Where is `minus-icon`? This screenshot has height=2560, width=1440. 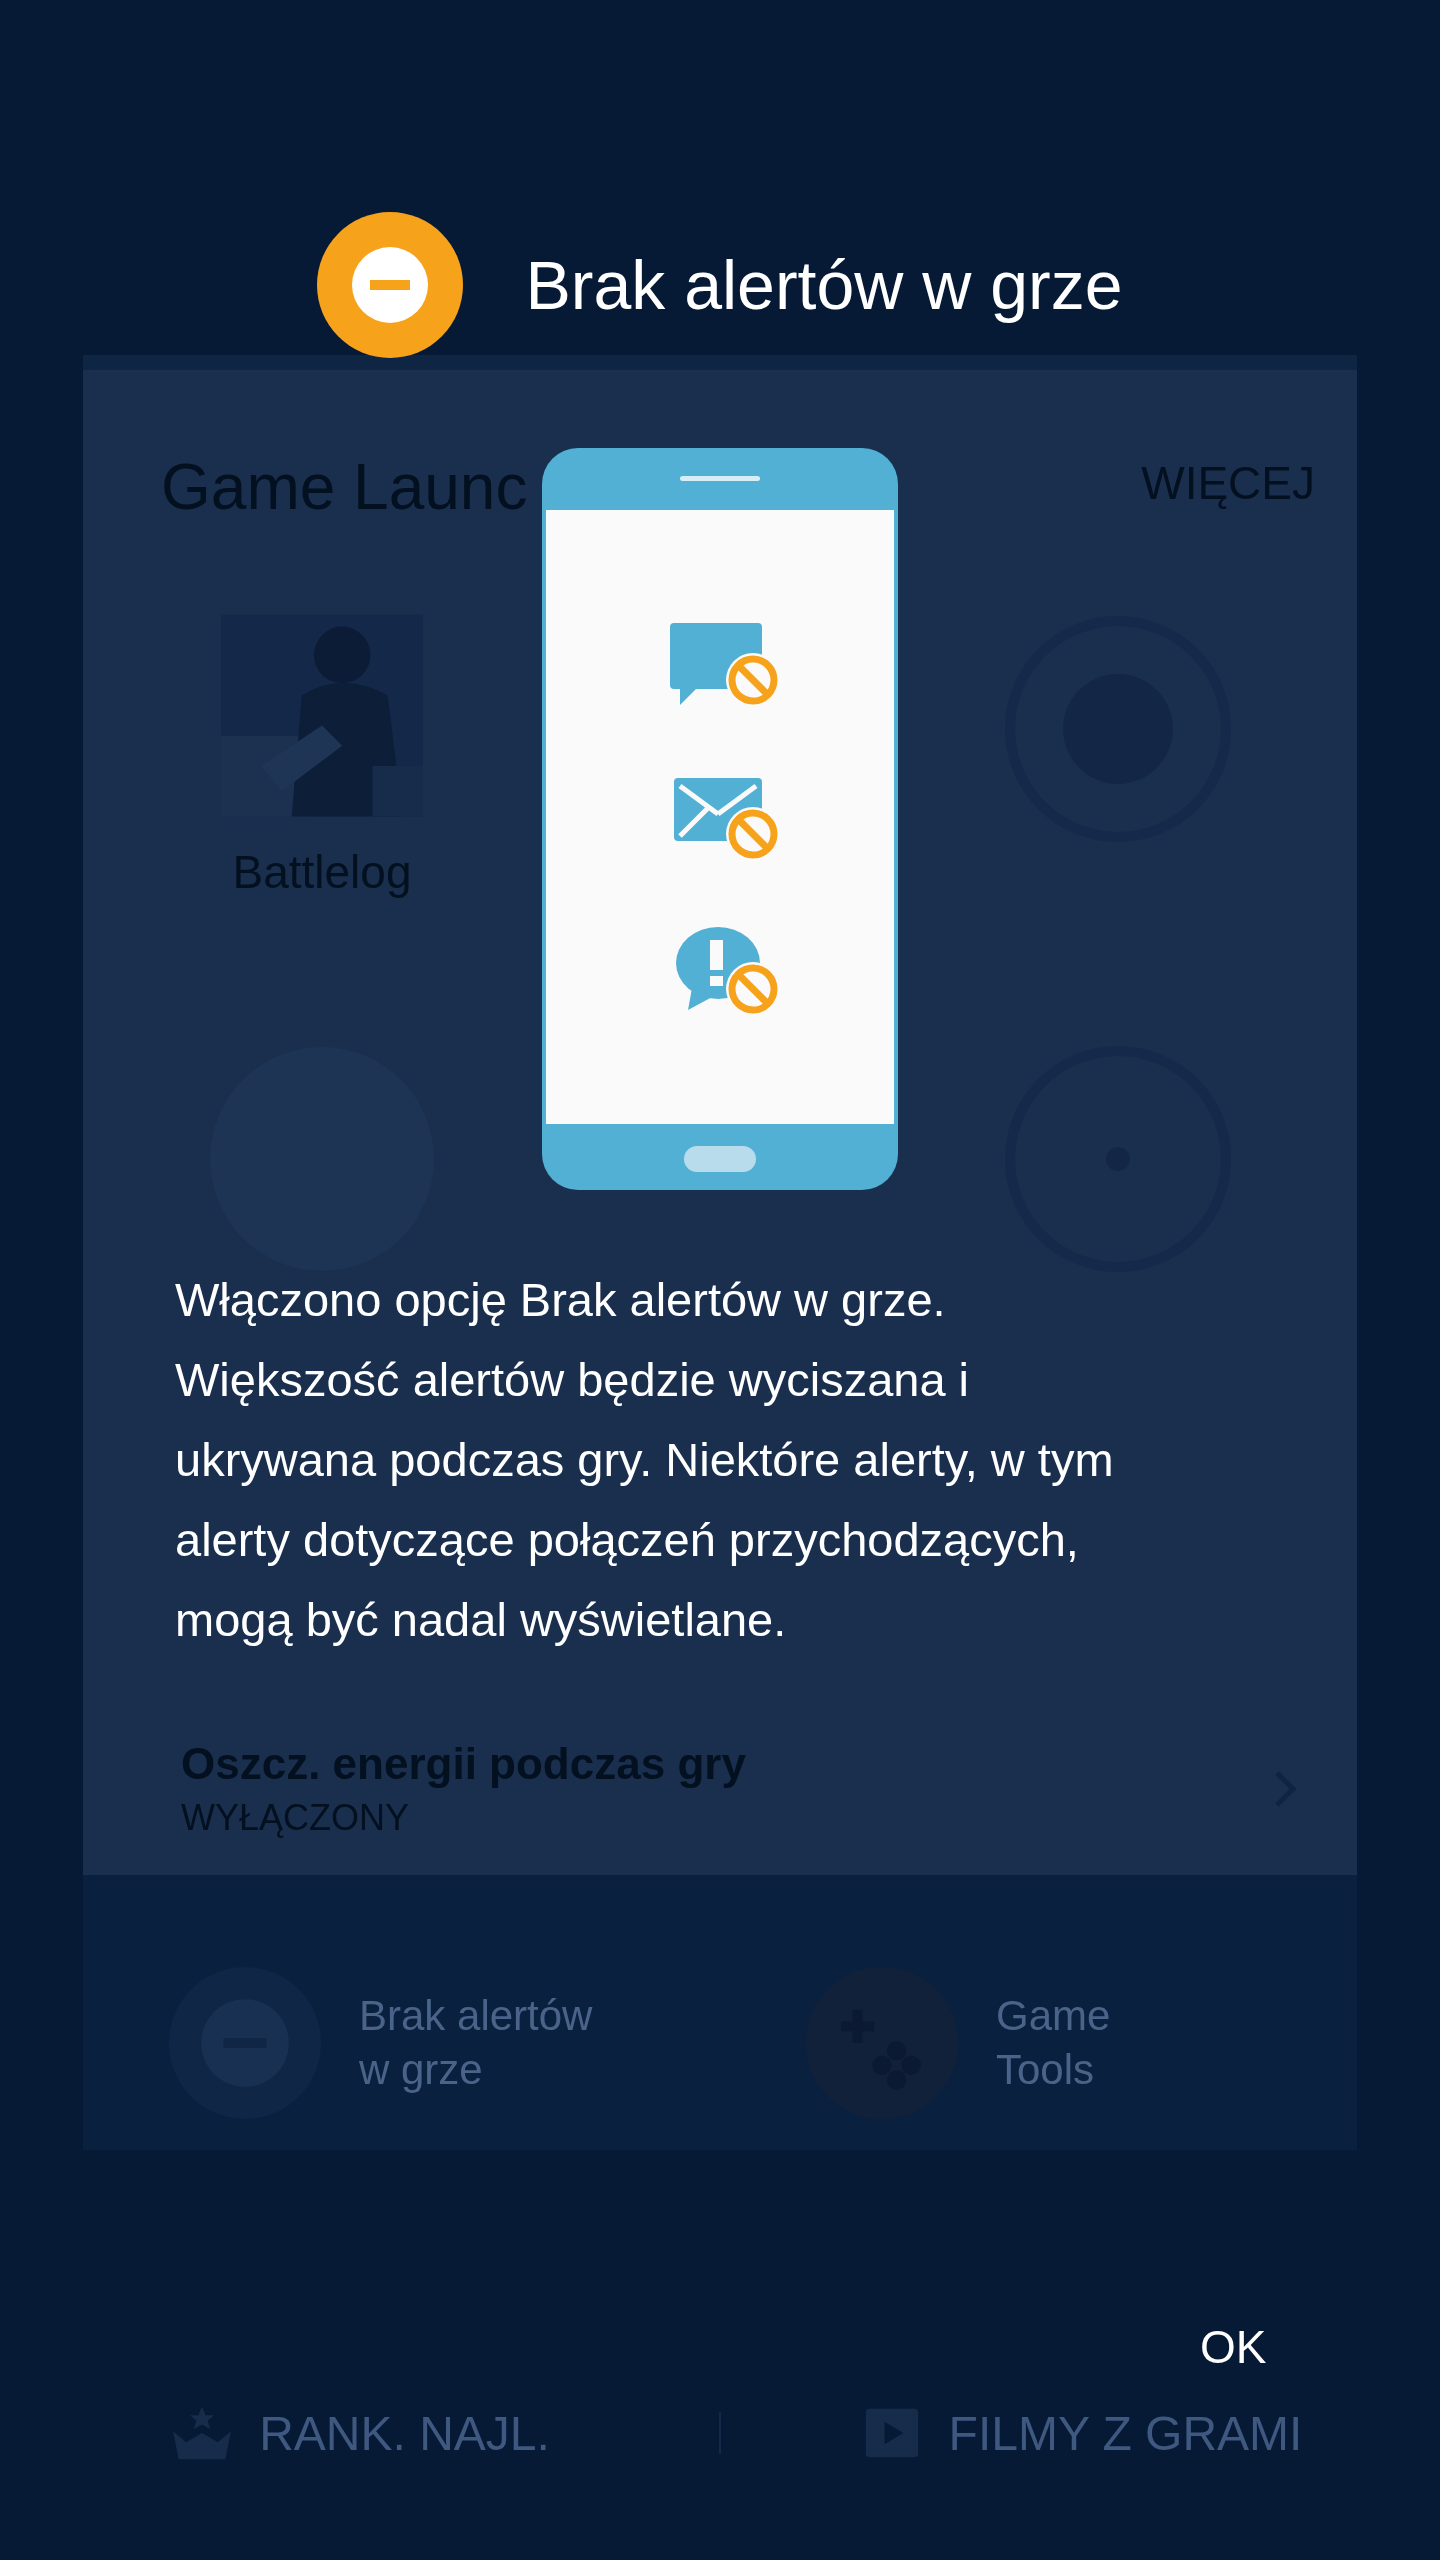
minus-icon is located at coordinates (390, 285).